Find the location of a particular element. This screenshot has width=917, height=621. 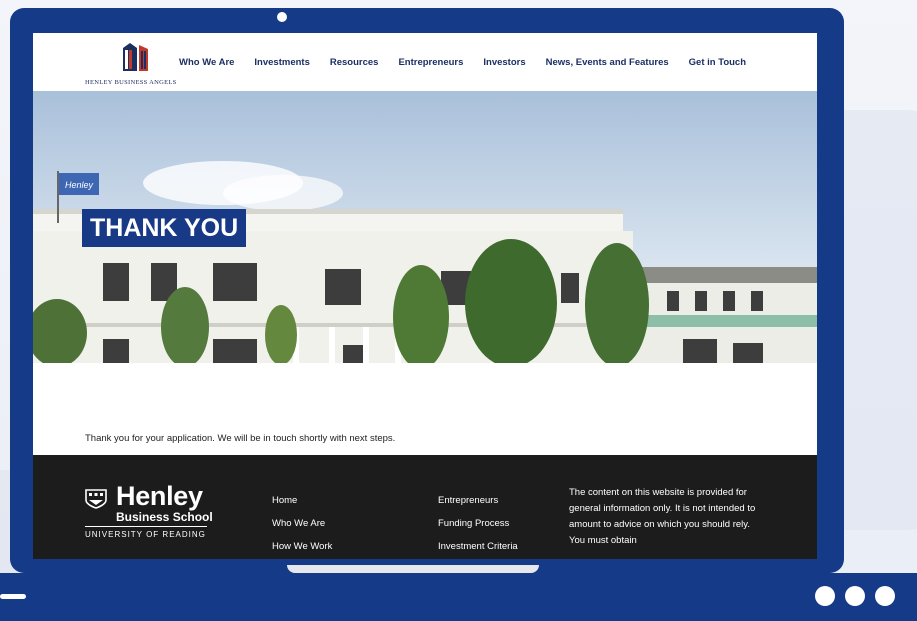

footer-link-investment-criteria: Investment Criteria is located at coordinates (478, 546).